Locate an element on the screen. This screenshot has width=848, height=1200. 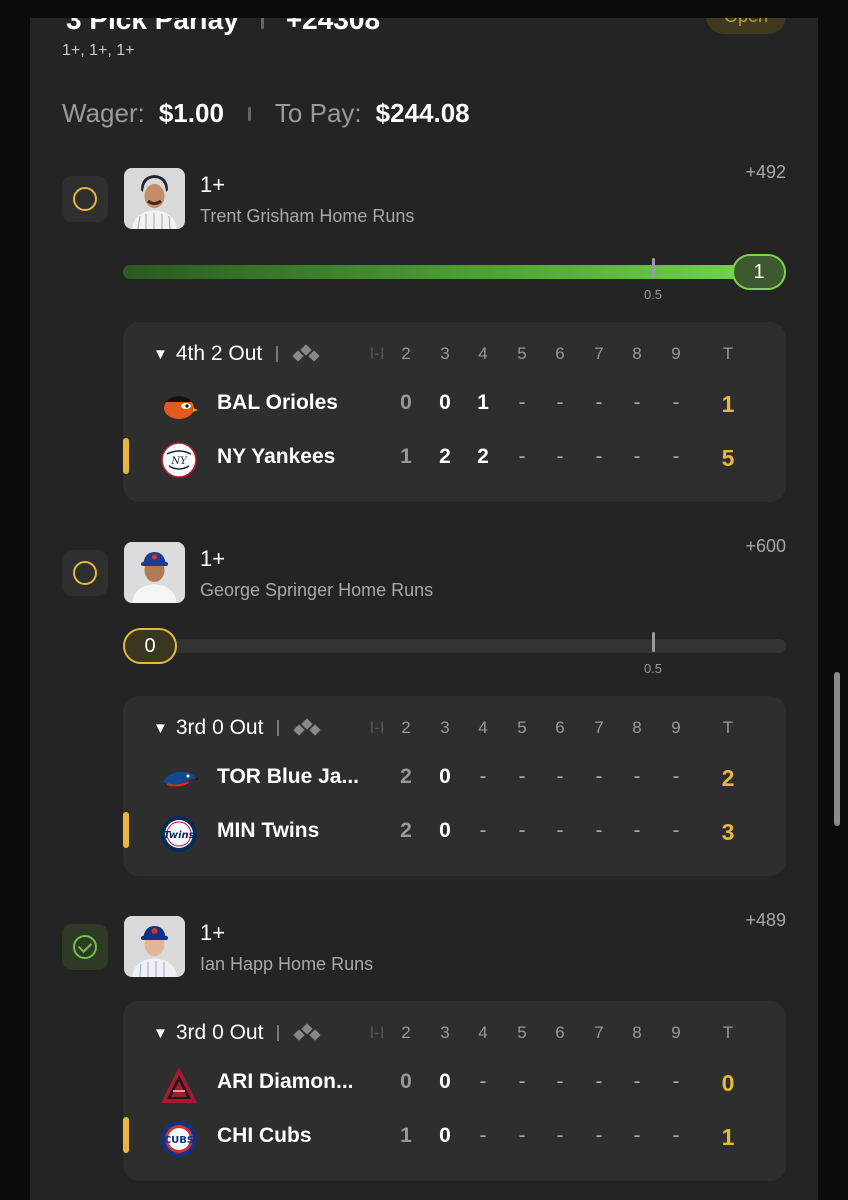
home-team-row: Twins MIN Twins 2 0 - - - - - - 3 is located at coordinates (454, 832).